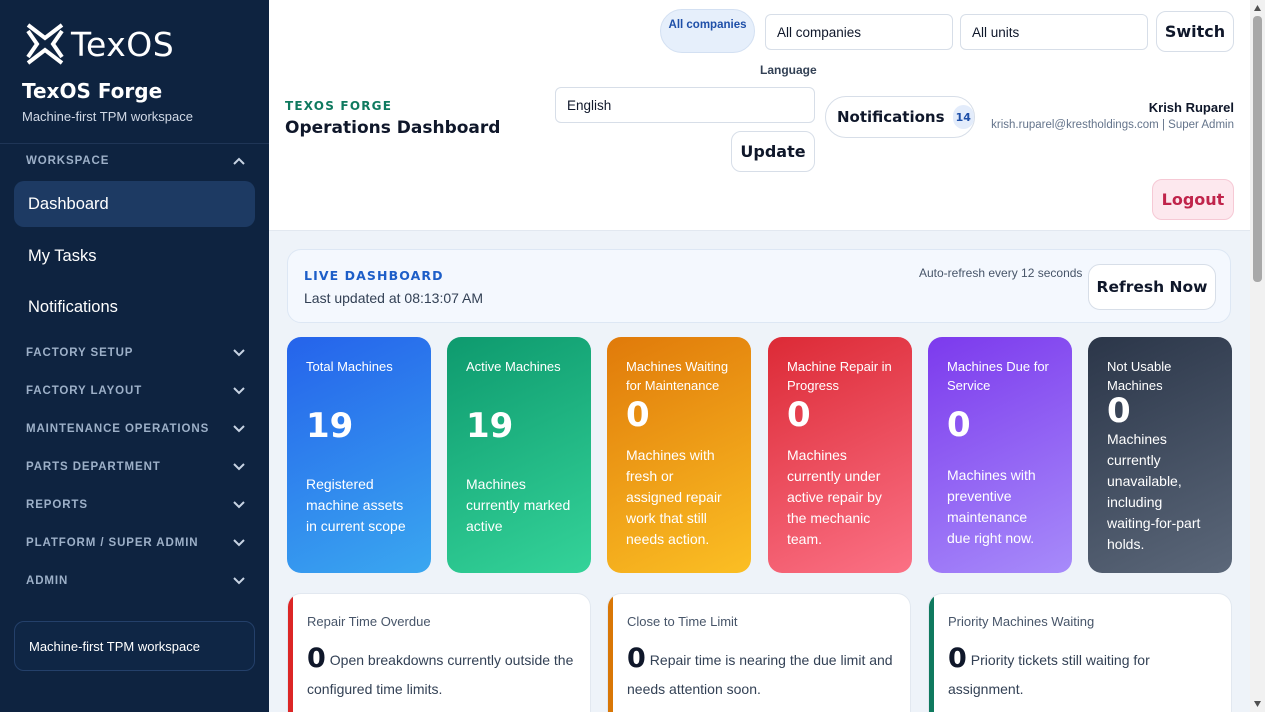  What do you see at coordinates (963, 117) in the screenshot?
I see `notifications-count-badge: 14` at bounding box center [963, 117].